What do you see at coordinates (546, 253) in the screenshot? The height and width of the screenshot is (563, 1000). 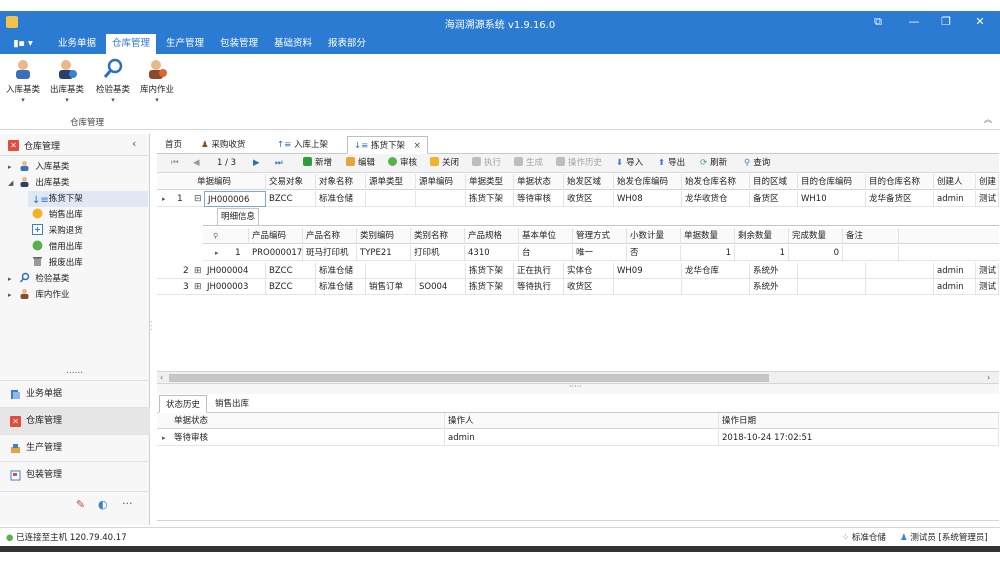 I see `cell: 台` at bounding box center [546, 253].